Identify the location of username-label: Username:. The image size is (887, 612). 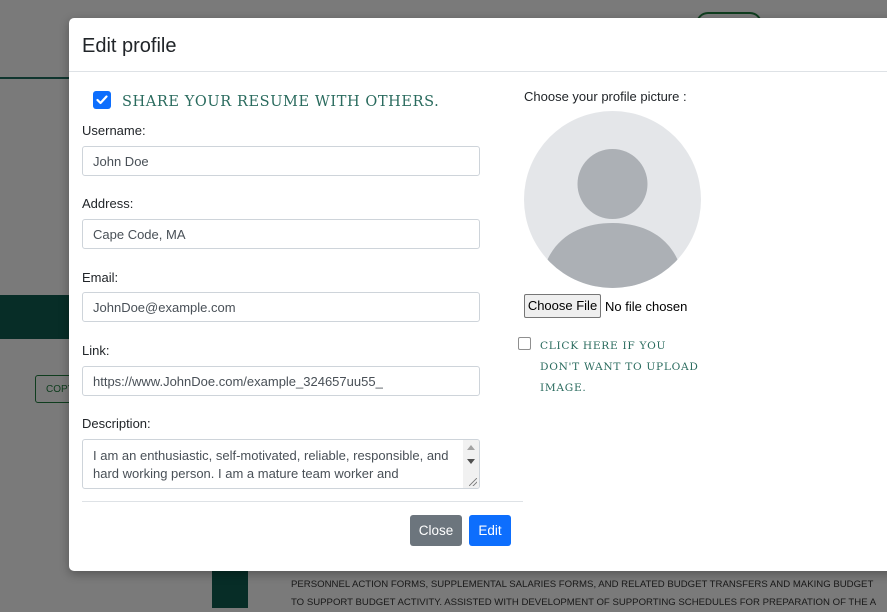
(114, 130).